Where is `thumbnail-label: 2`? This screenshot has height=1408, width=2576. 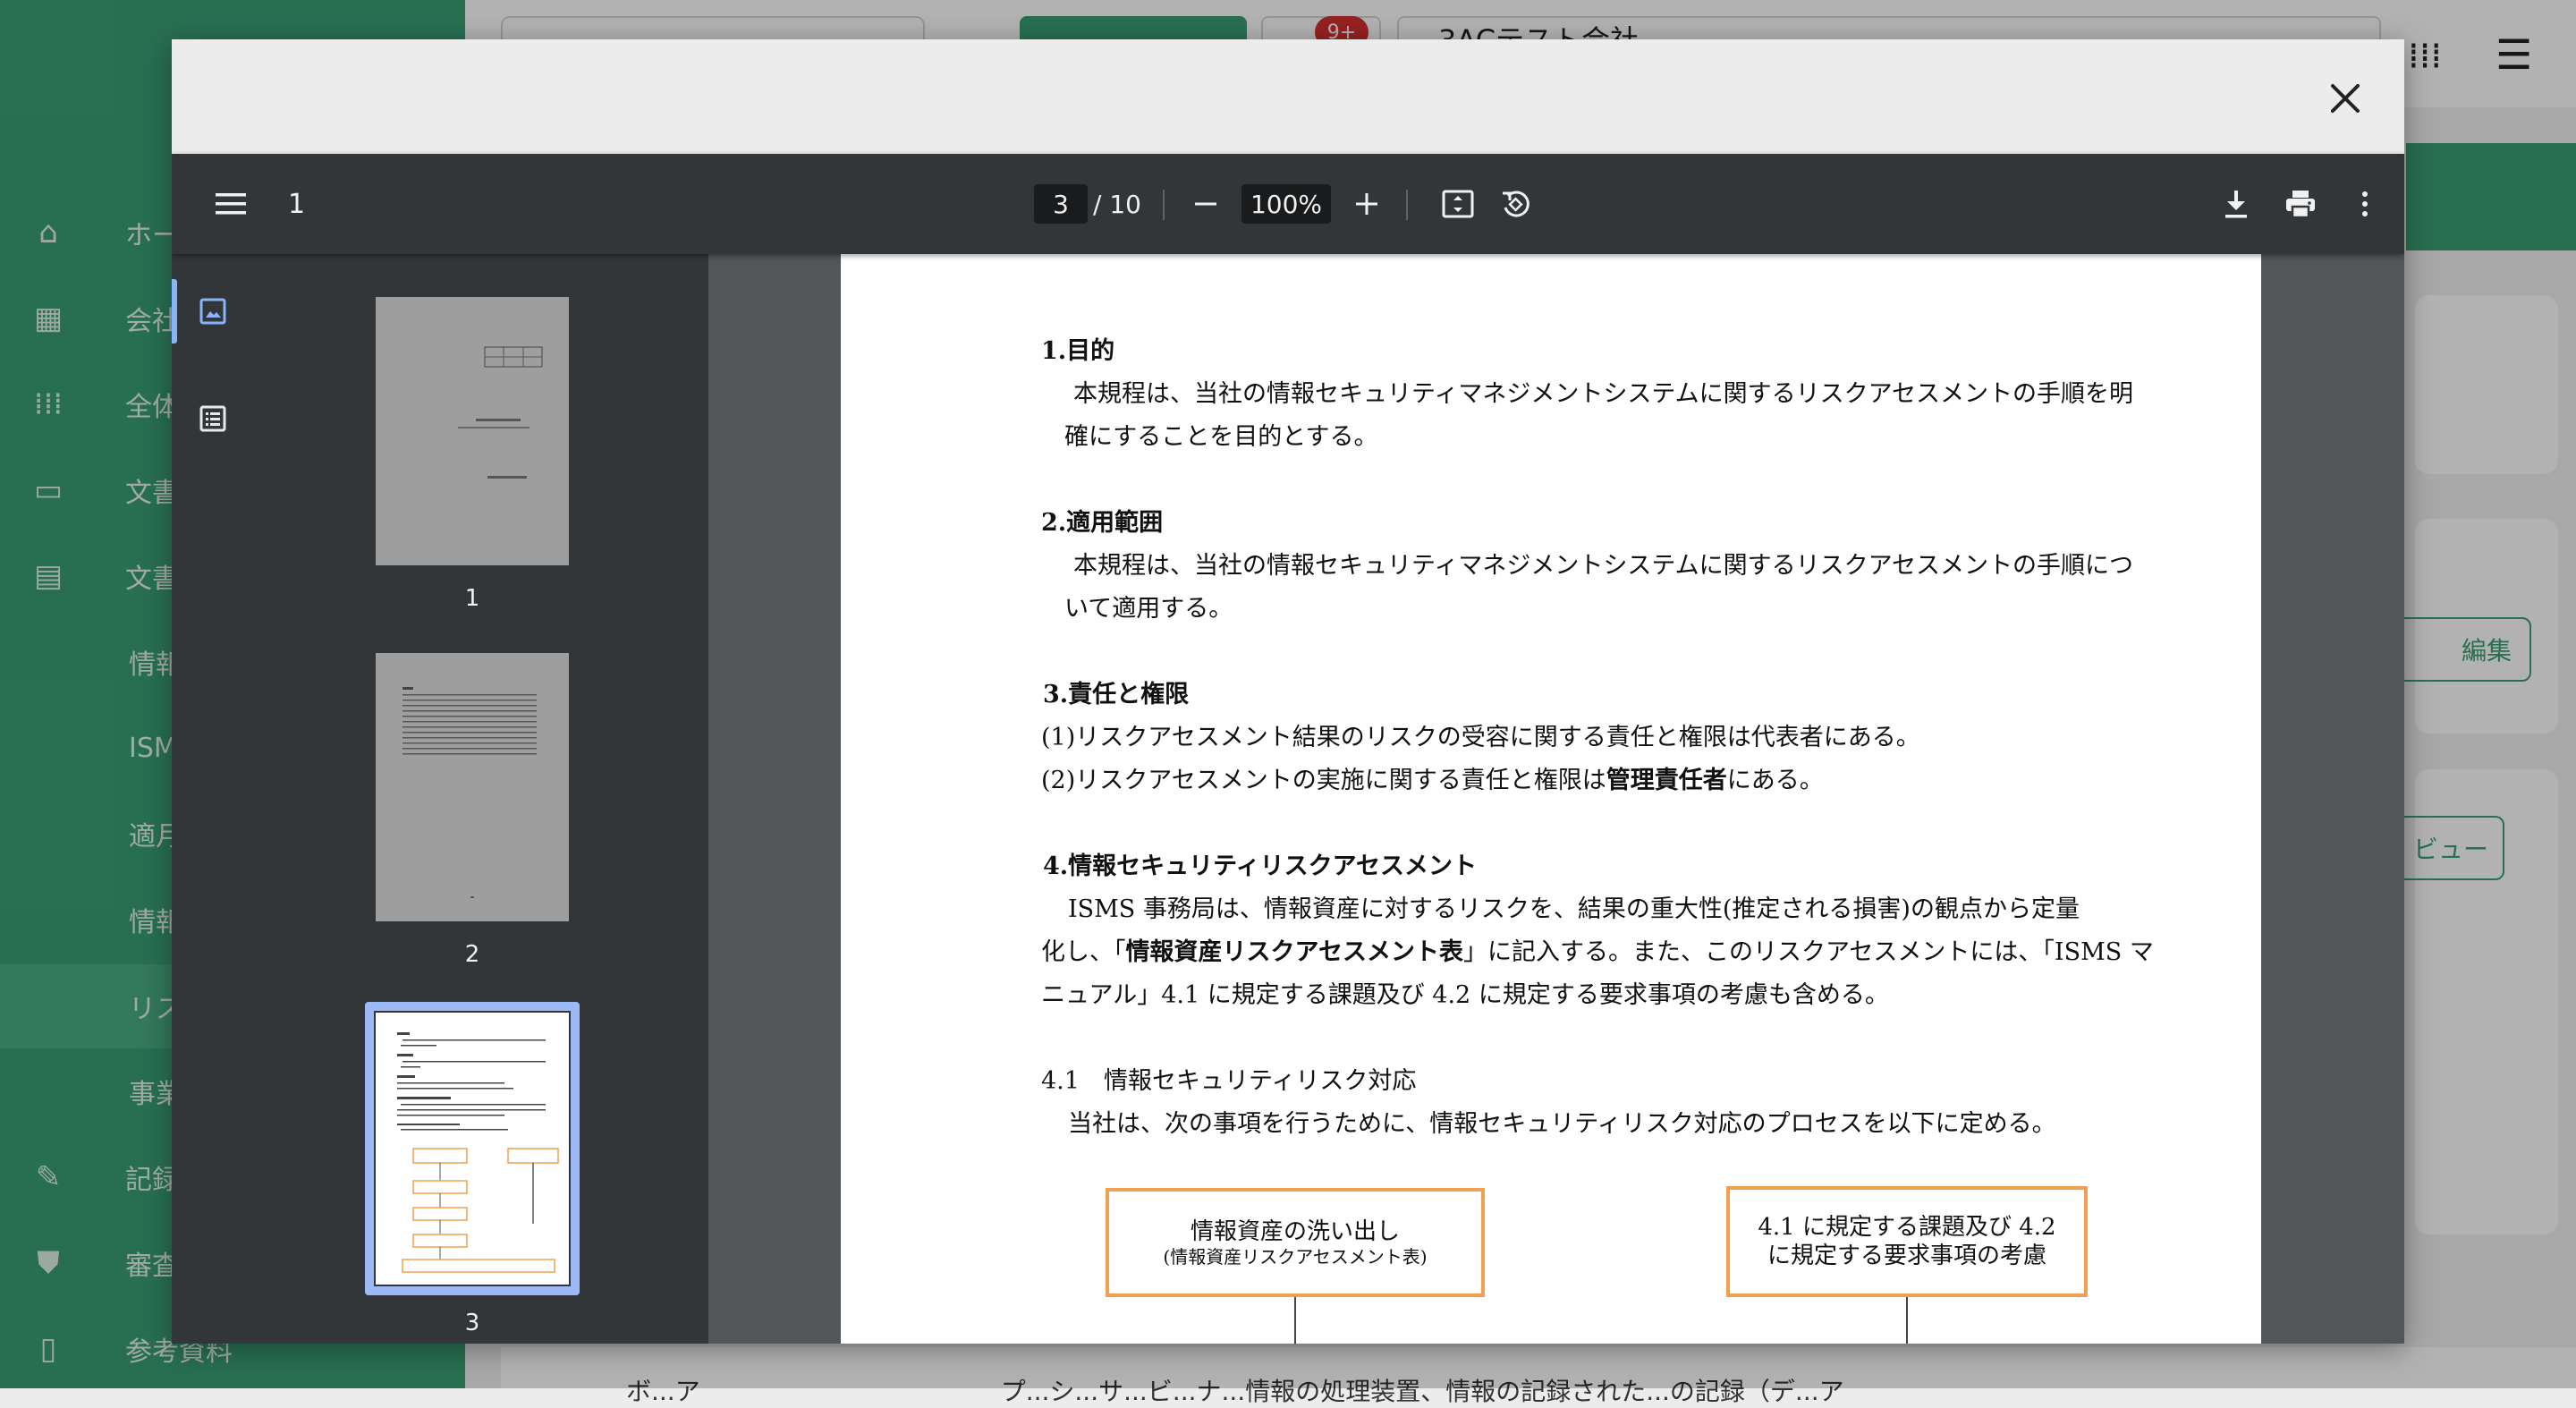 thumbnail-label: 2 is located at coordinates (472, 955).